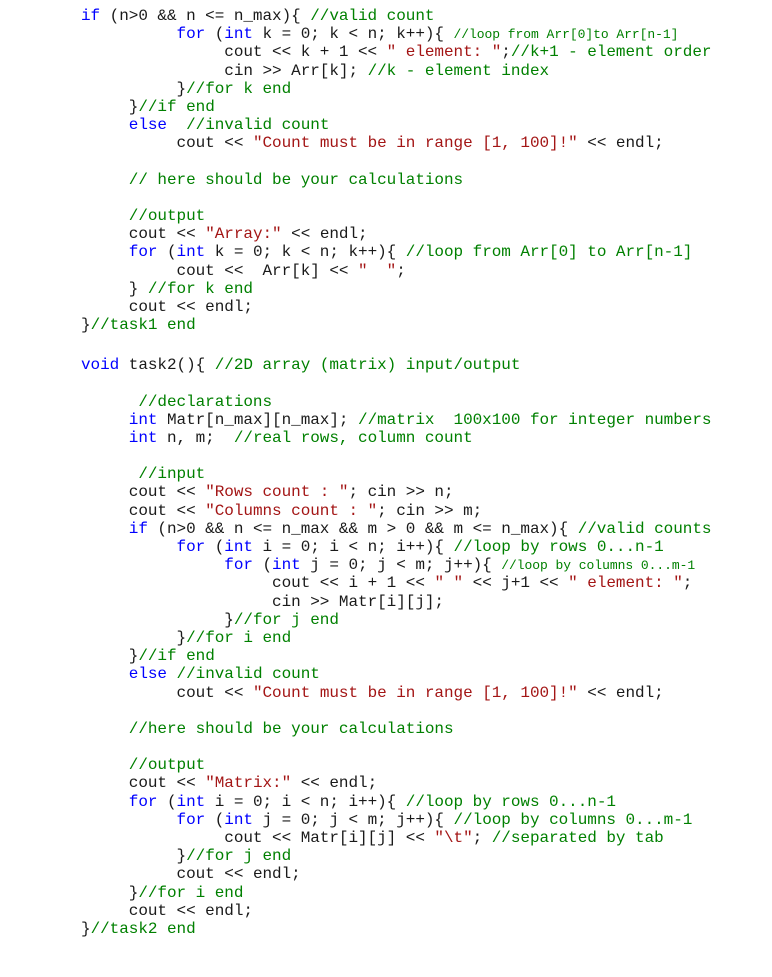 The height and width of the screenshot is (977, 772). I want to click on comment: //k - element index, so click(458, 70).